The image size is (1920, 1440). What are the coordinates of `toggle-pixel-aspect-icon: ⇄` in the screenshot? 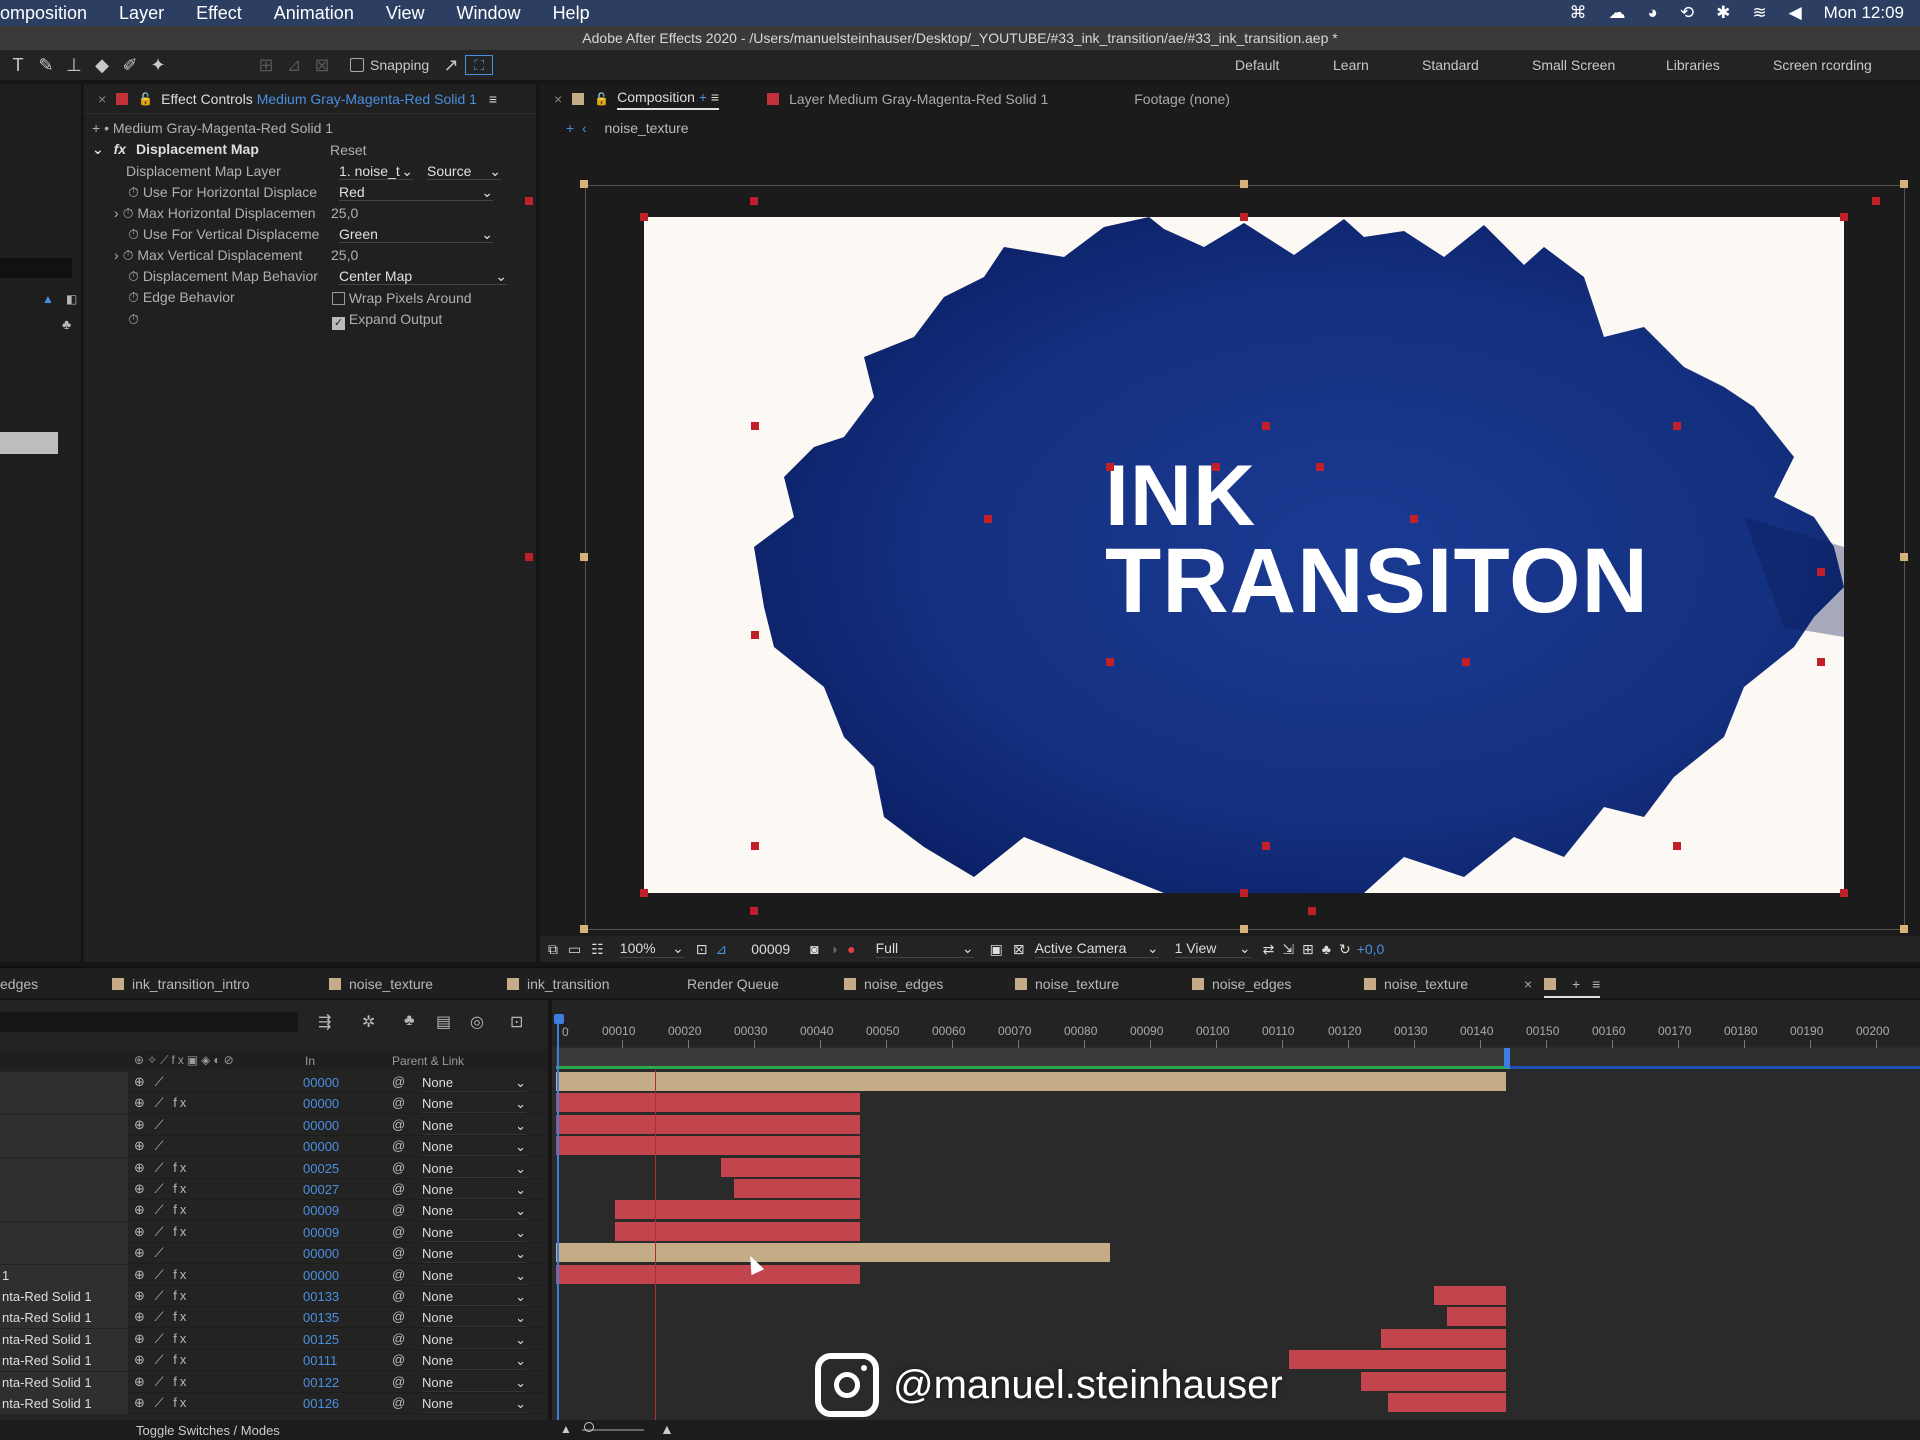 It's located at (1269, 949).